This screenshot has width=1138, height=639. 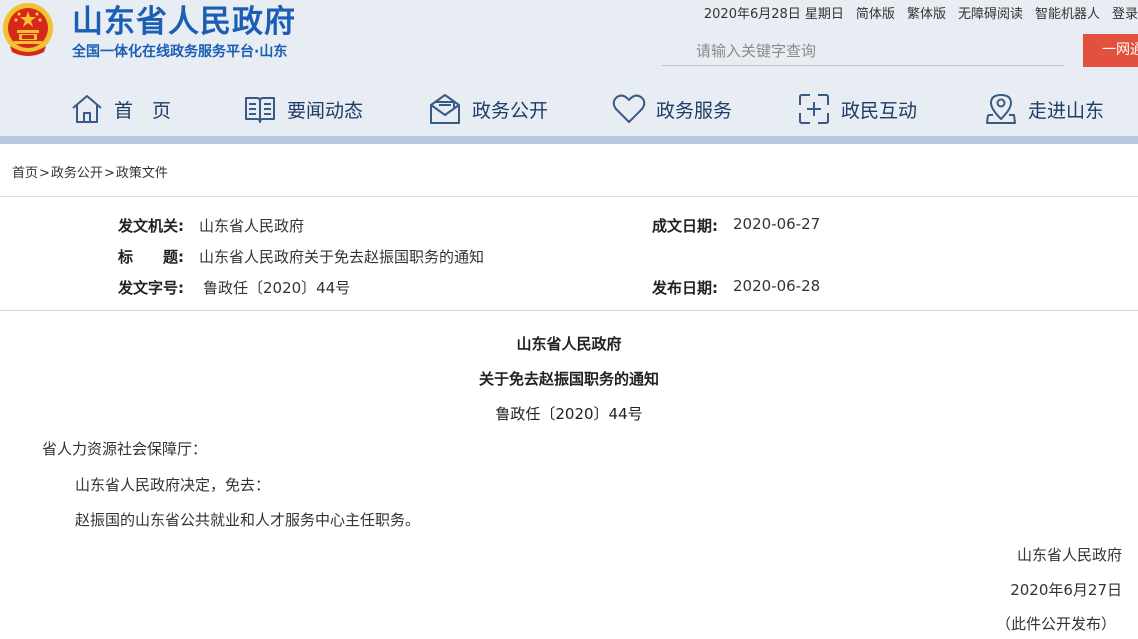 I want to click on nav-item-gov-services: 政务服务, so click(x=672, y=109).